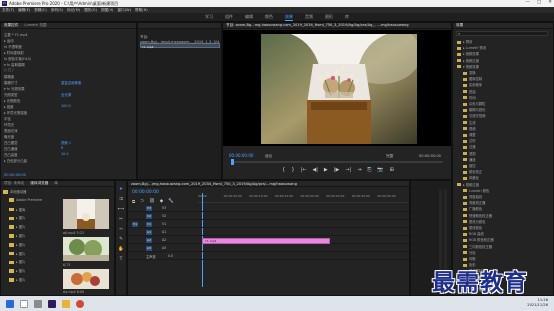  I want to click on effect-item: 调整, so click(469, 134).